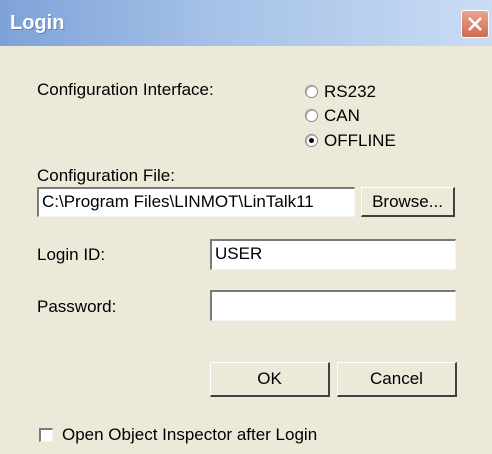 The height and width of the screenshot is (454, 492). I want to click on close-x-icon, so click(475, 24).